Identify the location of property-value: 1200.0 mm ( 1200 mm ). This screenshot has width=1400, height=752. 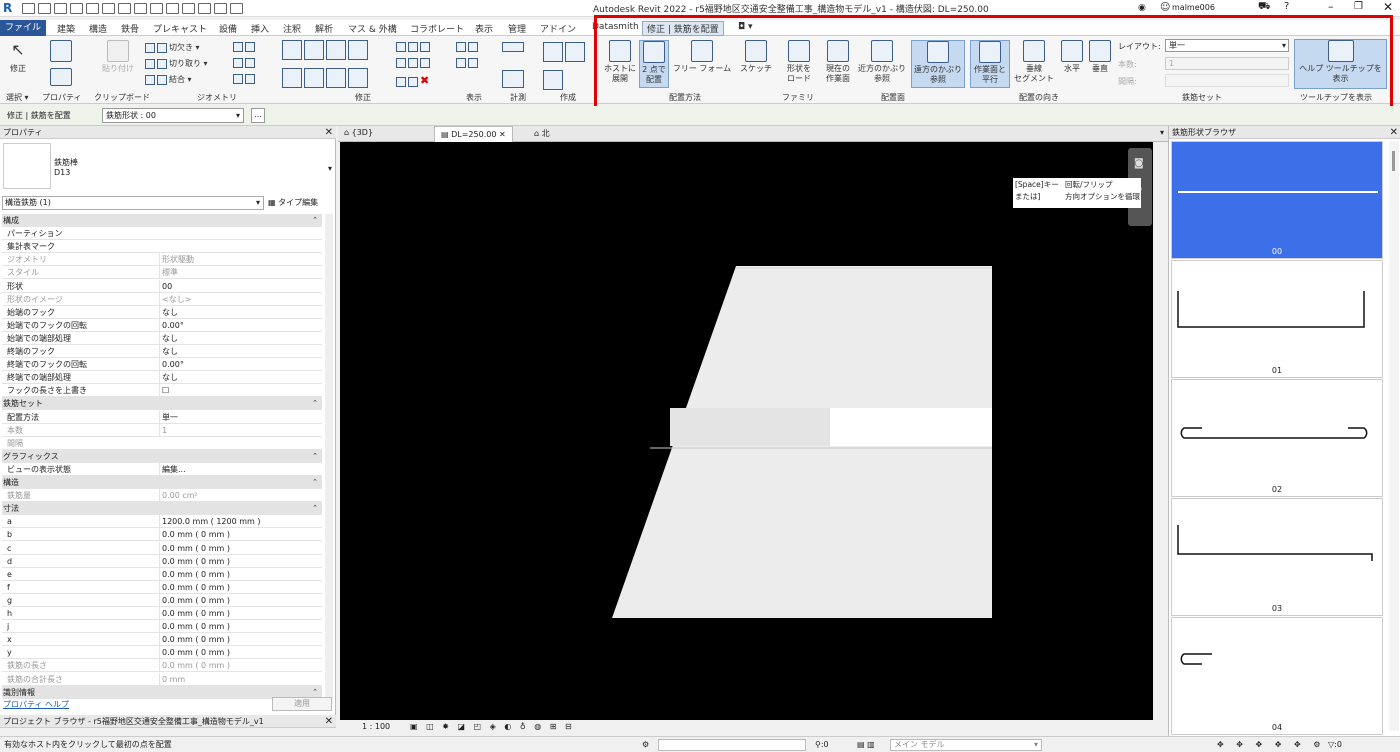
(239, 522).